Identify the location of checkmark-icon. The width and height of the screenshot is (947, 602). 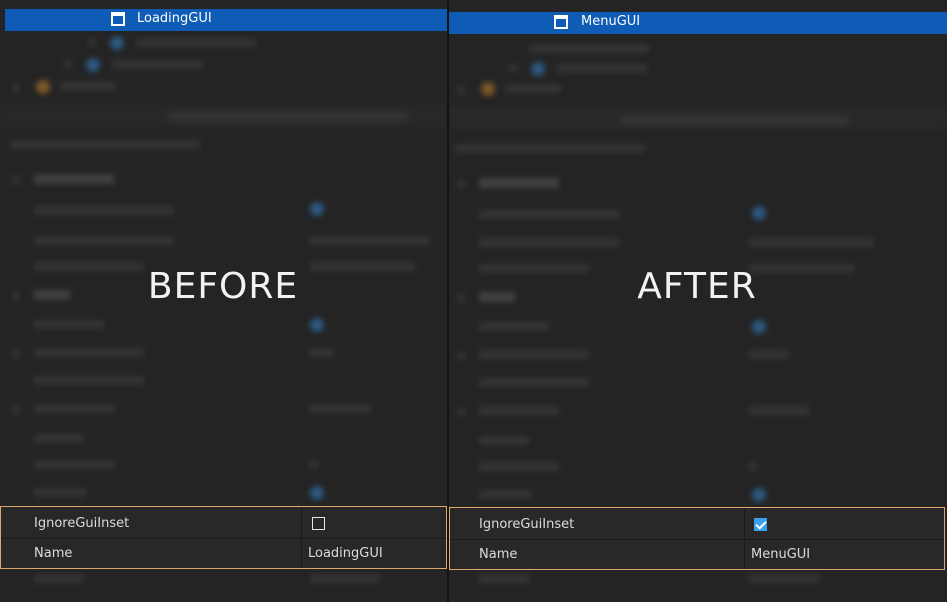
(761, 524).